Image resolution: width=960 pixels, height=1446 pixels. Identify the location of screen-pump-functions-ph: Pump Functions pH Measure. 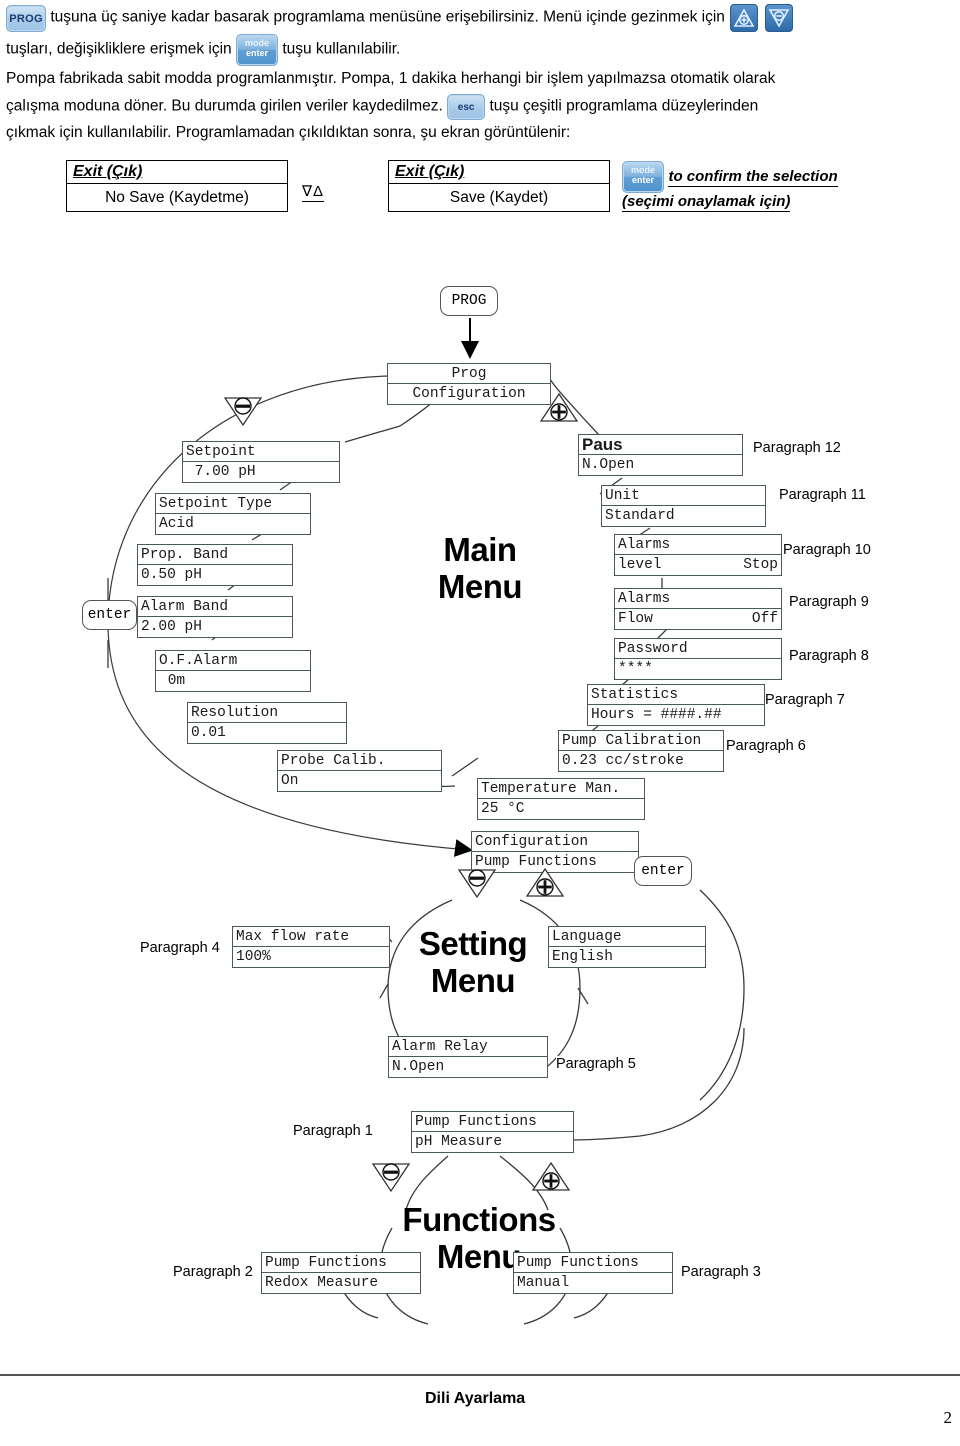
(492, 1132).